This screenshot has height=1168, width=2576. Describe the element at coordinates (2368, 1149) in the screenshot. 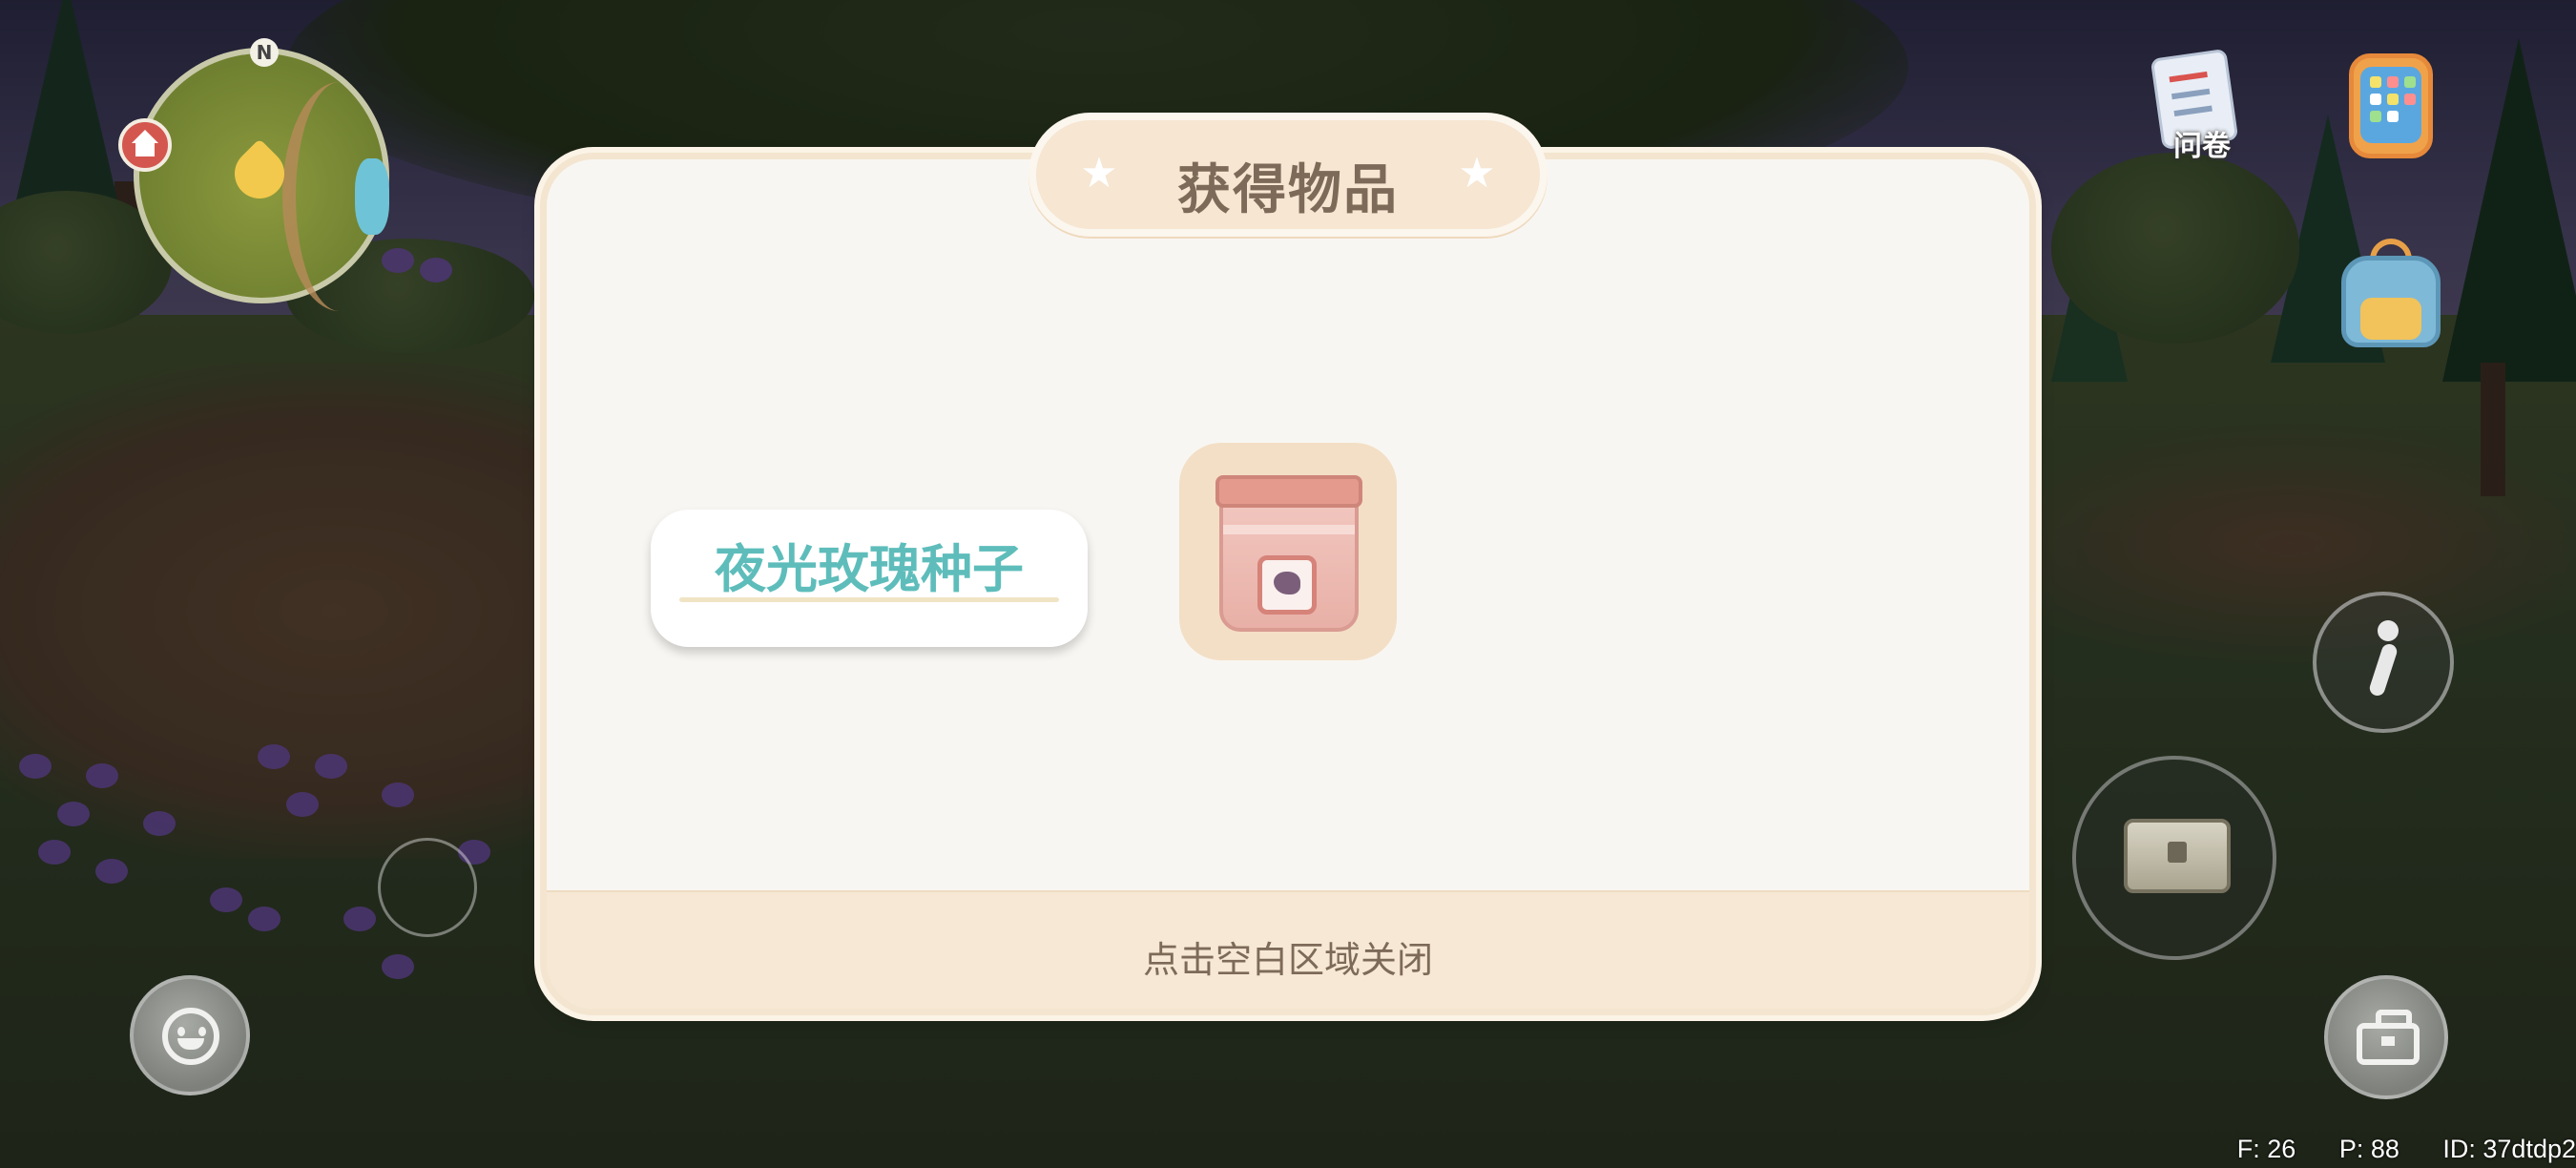

I see `ping-readout: P: 88` at that location.